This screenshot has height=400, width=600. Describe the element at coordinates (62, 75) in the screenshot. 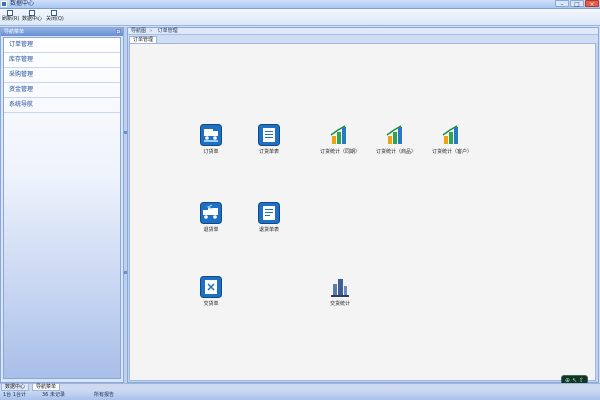

I see `sidebar-item-purchase: 采购管理` at that location.